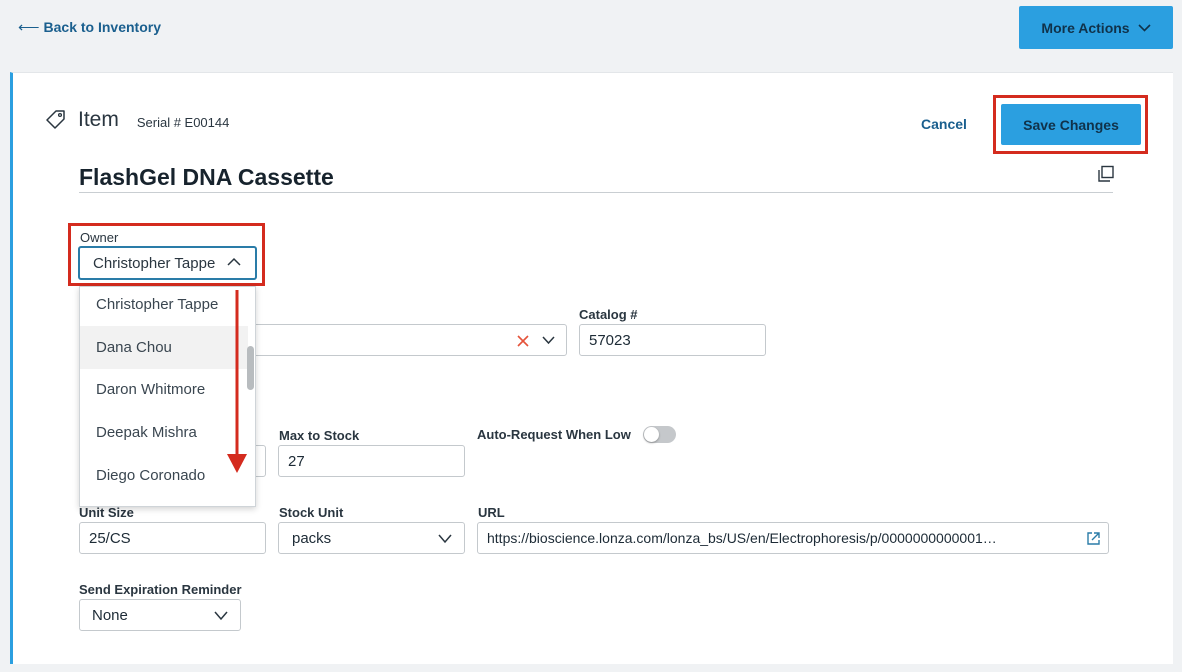 The width and height of the screenshot is (1182, 672). What do you see at coordinates (110, 615) in the screenshot?
I see `expiration-value: None` at bounding box center [110, 615].